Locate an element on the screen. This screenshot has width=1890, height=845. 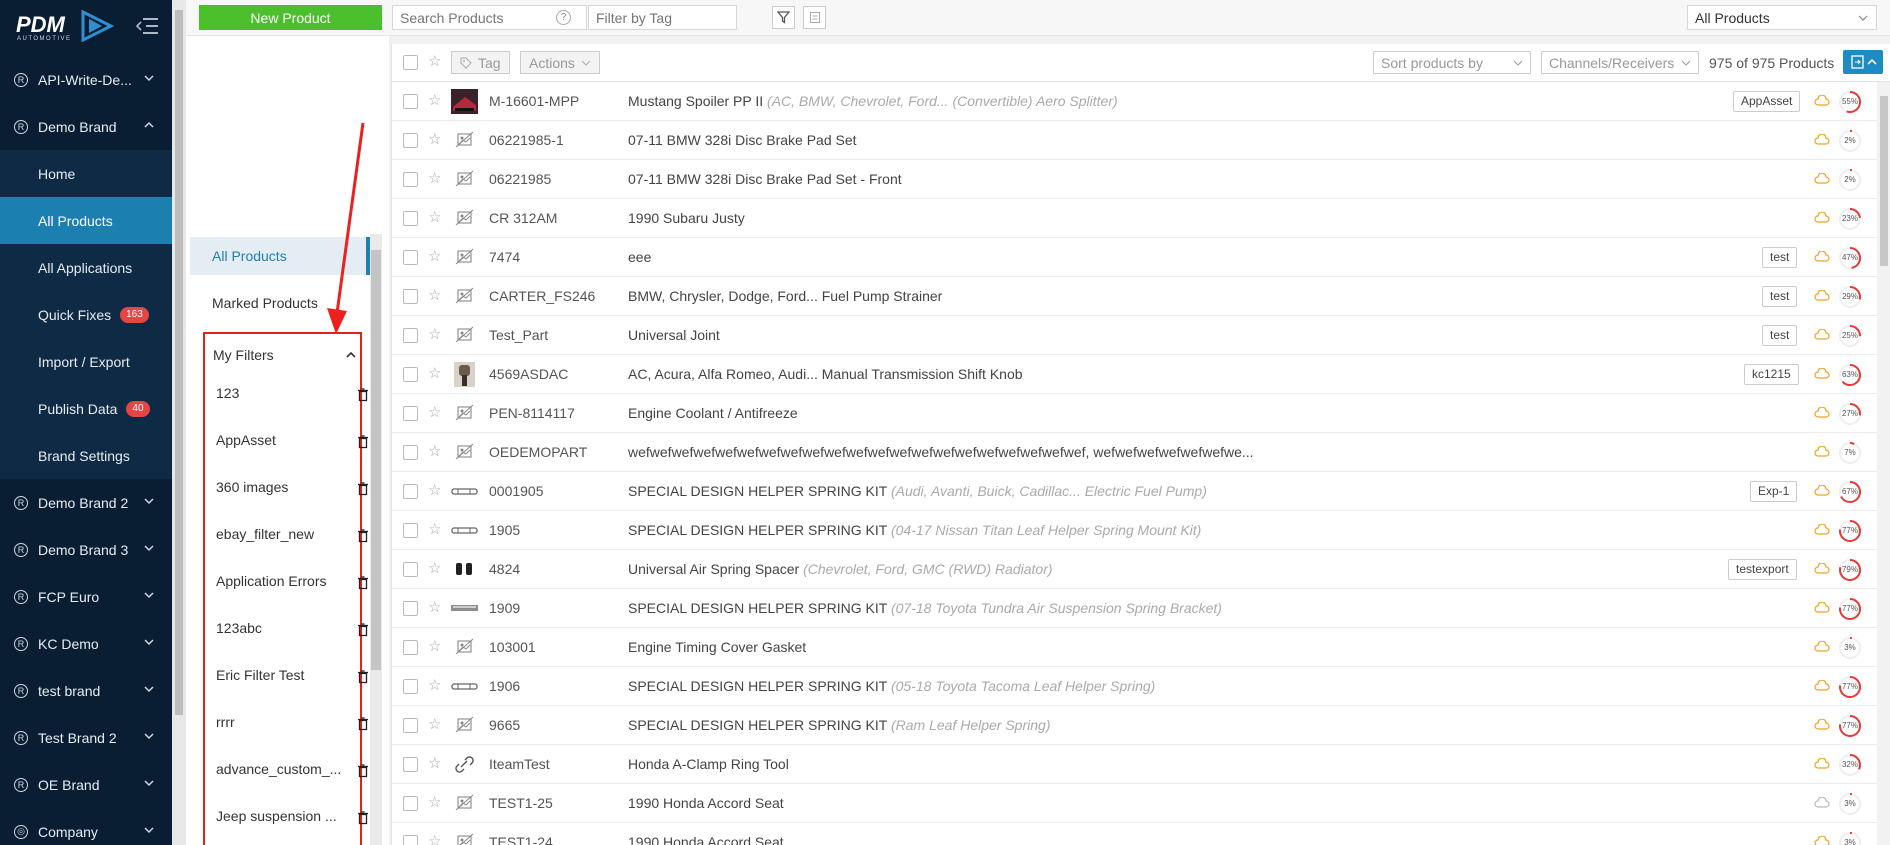
product-sku: 4824 is located at coordinates (504, 569).